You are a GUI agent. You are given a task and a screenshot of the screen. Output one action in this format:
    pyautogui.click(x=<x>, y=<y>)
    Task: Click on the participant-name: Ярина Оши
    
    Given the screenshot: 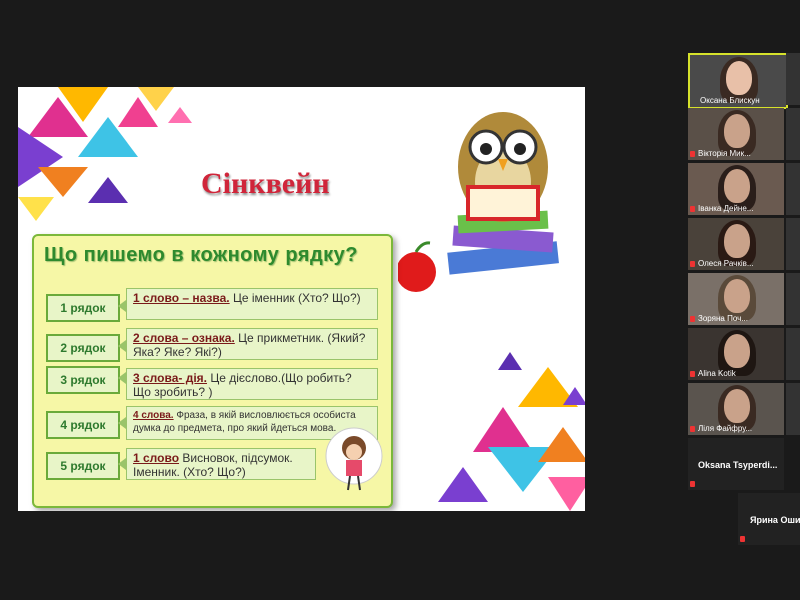 What is the action you would take?
    pyautogui.click(x=775, y=520)
    